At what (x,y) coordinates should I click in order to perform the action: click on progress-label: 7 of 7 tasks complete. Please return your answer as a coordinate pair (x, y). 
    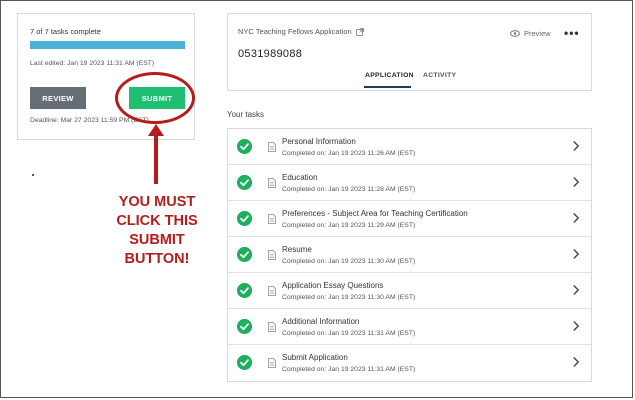
    Looking at the image, I should click on (65, 31).